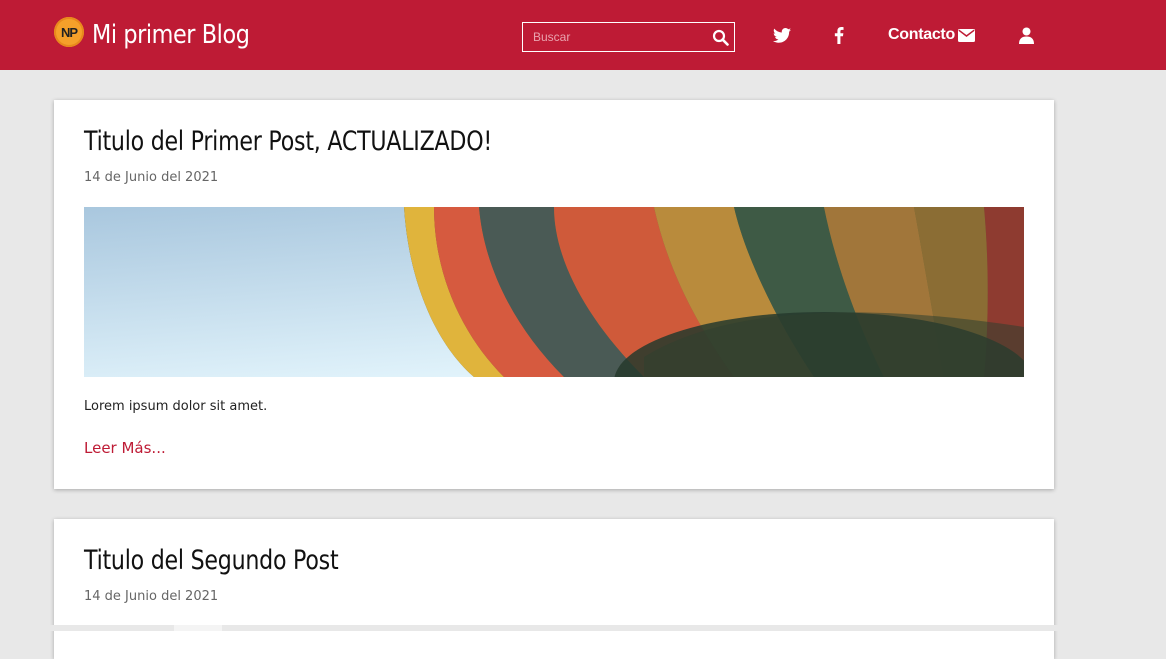 The height and width of the screenshot is (659, 1166). What do you see at coordinates (720, 37) in the screenshot?
I see `search-icon` at bounding box center [720, 37].